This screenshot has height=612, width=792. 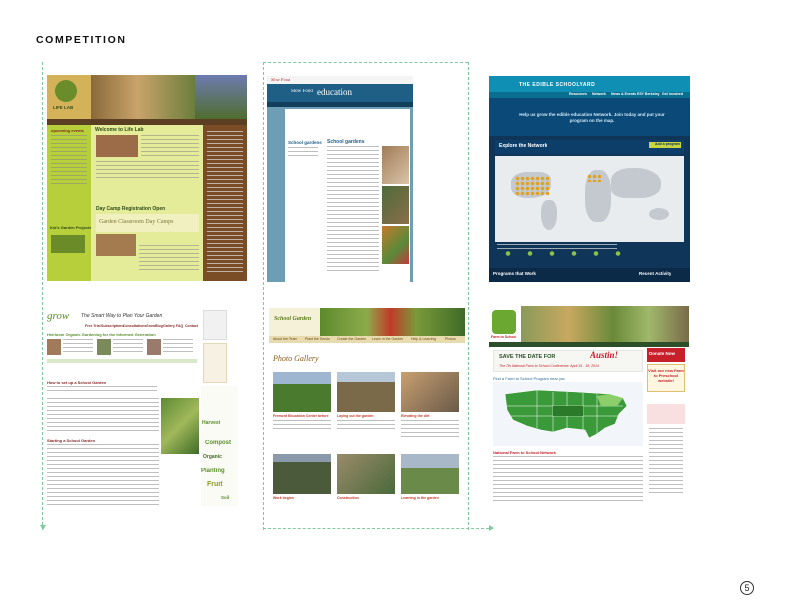 What do you see at coordinates (112, 326) in the screenshot?
I see `grow-nav-subscriptions: Subscriptions` at bounding box center [112, 326].